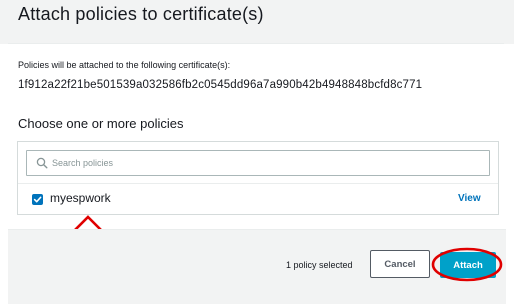 The height and width of the screenshot is (304, 514). Describe the element at coordinates (319, 265) in the screenshot. I see `selection-status: 1 policy selected` at that location.